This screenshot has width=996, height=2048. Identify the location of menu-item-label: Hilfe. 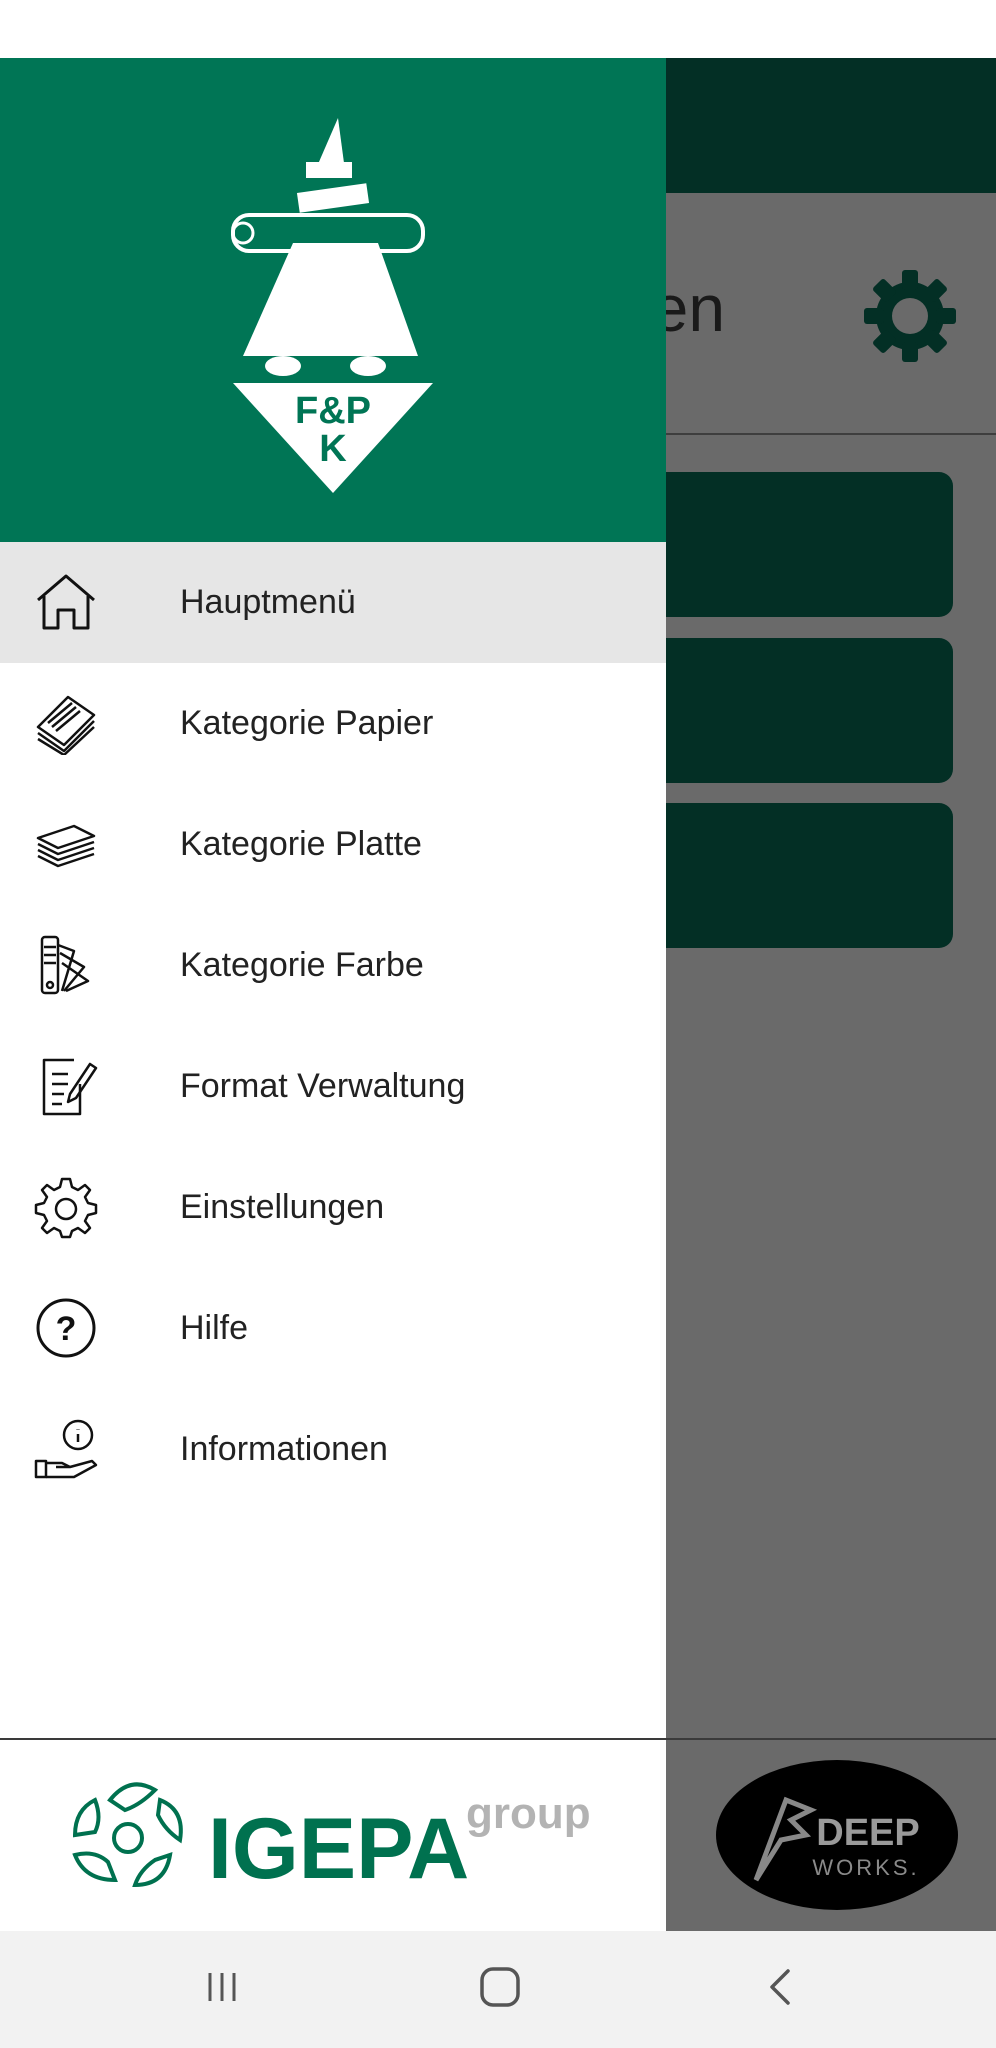
(214, 1328).